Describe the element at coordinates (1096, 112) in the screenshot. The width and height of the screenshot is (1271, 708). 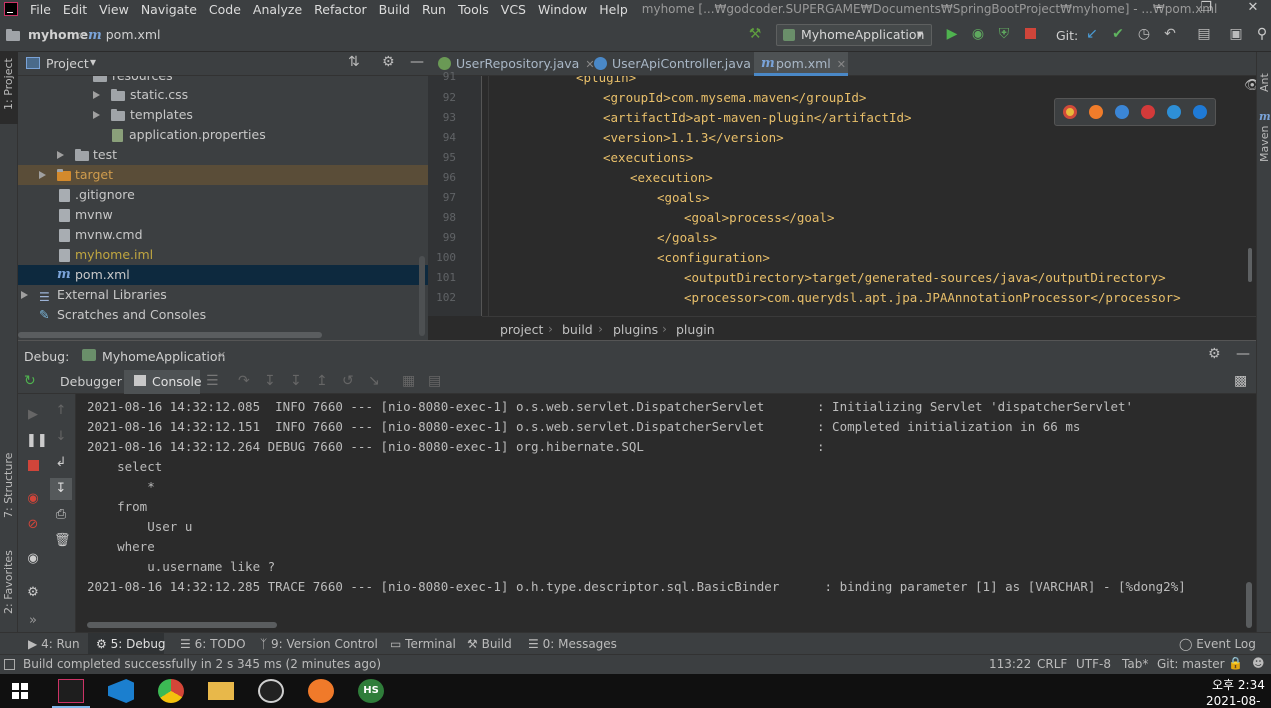
I see `firefox-icon` at that location.